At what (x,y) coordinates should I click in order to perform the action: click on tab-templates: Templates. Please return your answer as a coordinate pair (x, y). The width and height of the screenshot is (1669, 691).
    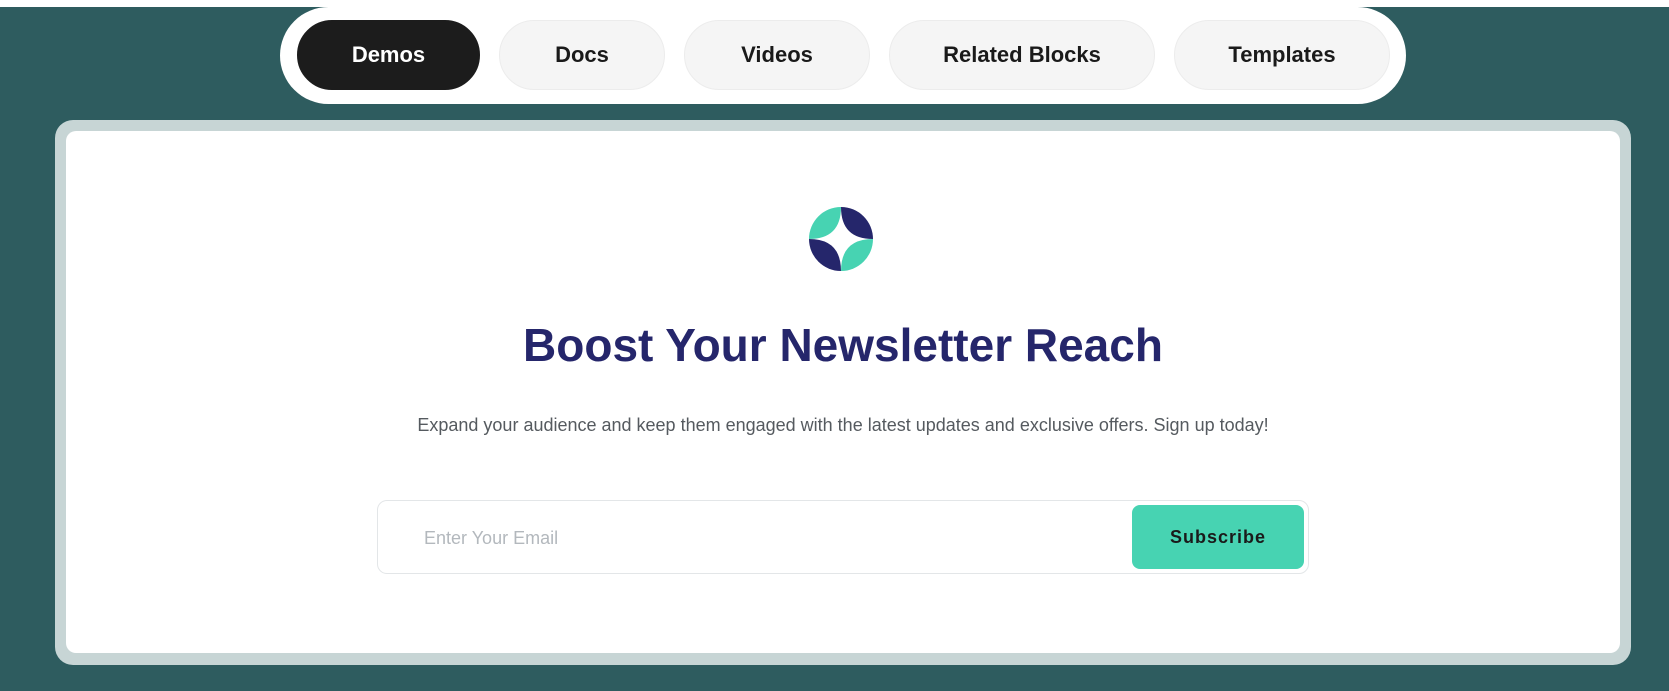
    Looking at the image, I should click on (1282, 55).